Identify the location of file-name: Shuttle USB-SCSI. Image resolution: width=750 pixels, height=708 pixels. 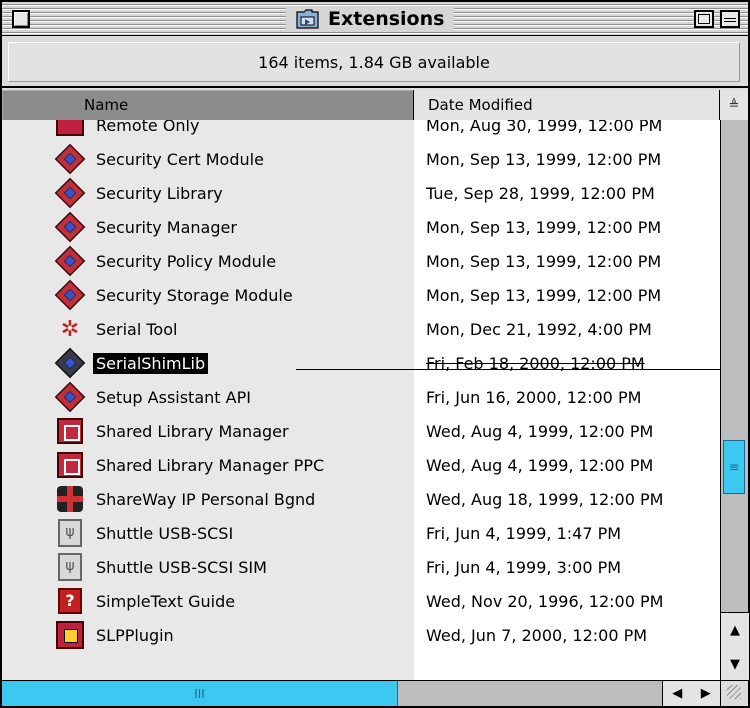
(164, 533).